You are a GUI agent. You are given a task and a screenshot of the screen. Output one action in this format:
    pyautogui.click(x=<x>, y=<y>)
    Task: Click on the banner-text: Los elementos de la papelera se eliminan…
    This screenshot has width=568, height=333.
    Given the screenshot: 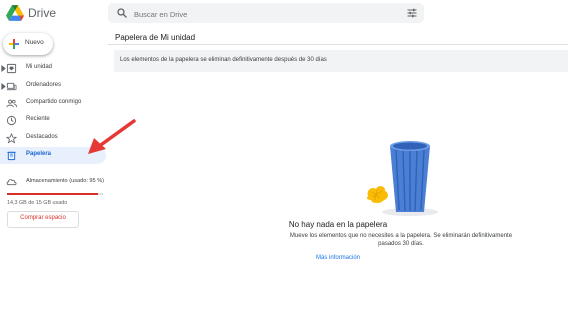 What is the action you would take?
    pyautogui.click(x=223, y=60)
    